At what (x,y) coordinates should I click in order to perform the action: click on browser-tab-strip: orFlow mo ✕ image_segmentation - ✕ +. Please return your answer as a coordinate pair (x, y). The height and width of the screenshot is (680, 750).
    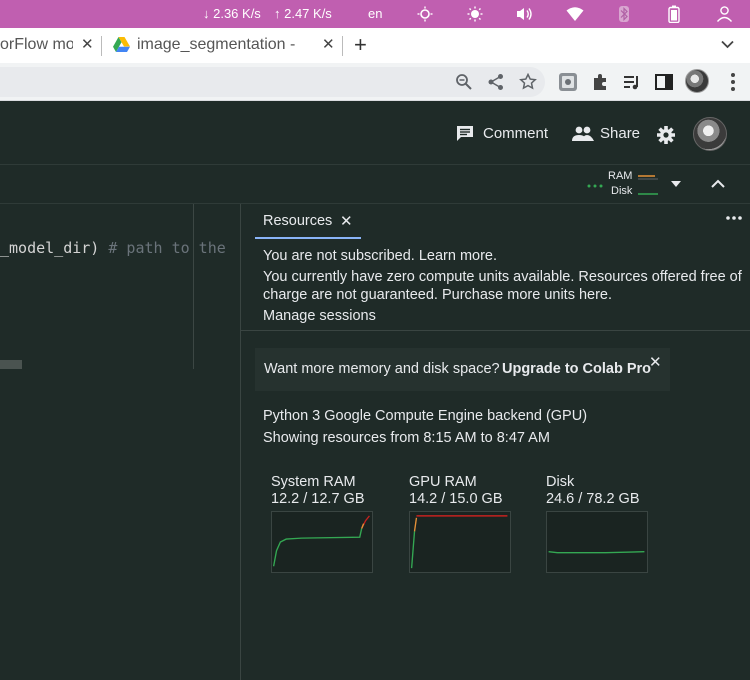
    Looking at the image, I should click on (375, 45).